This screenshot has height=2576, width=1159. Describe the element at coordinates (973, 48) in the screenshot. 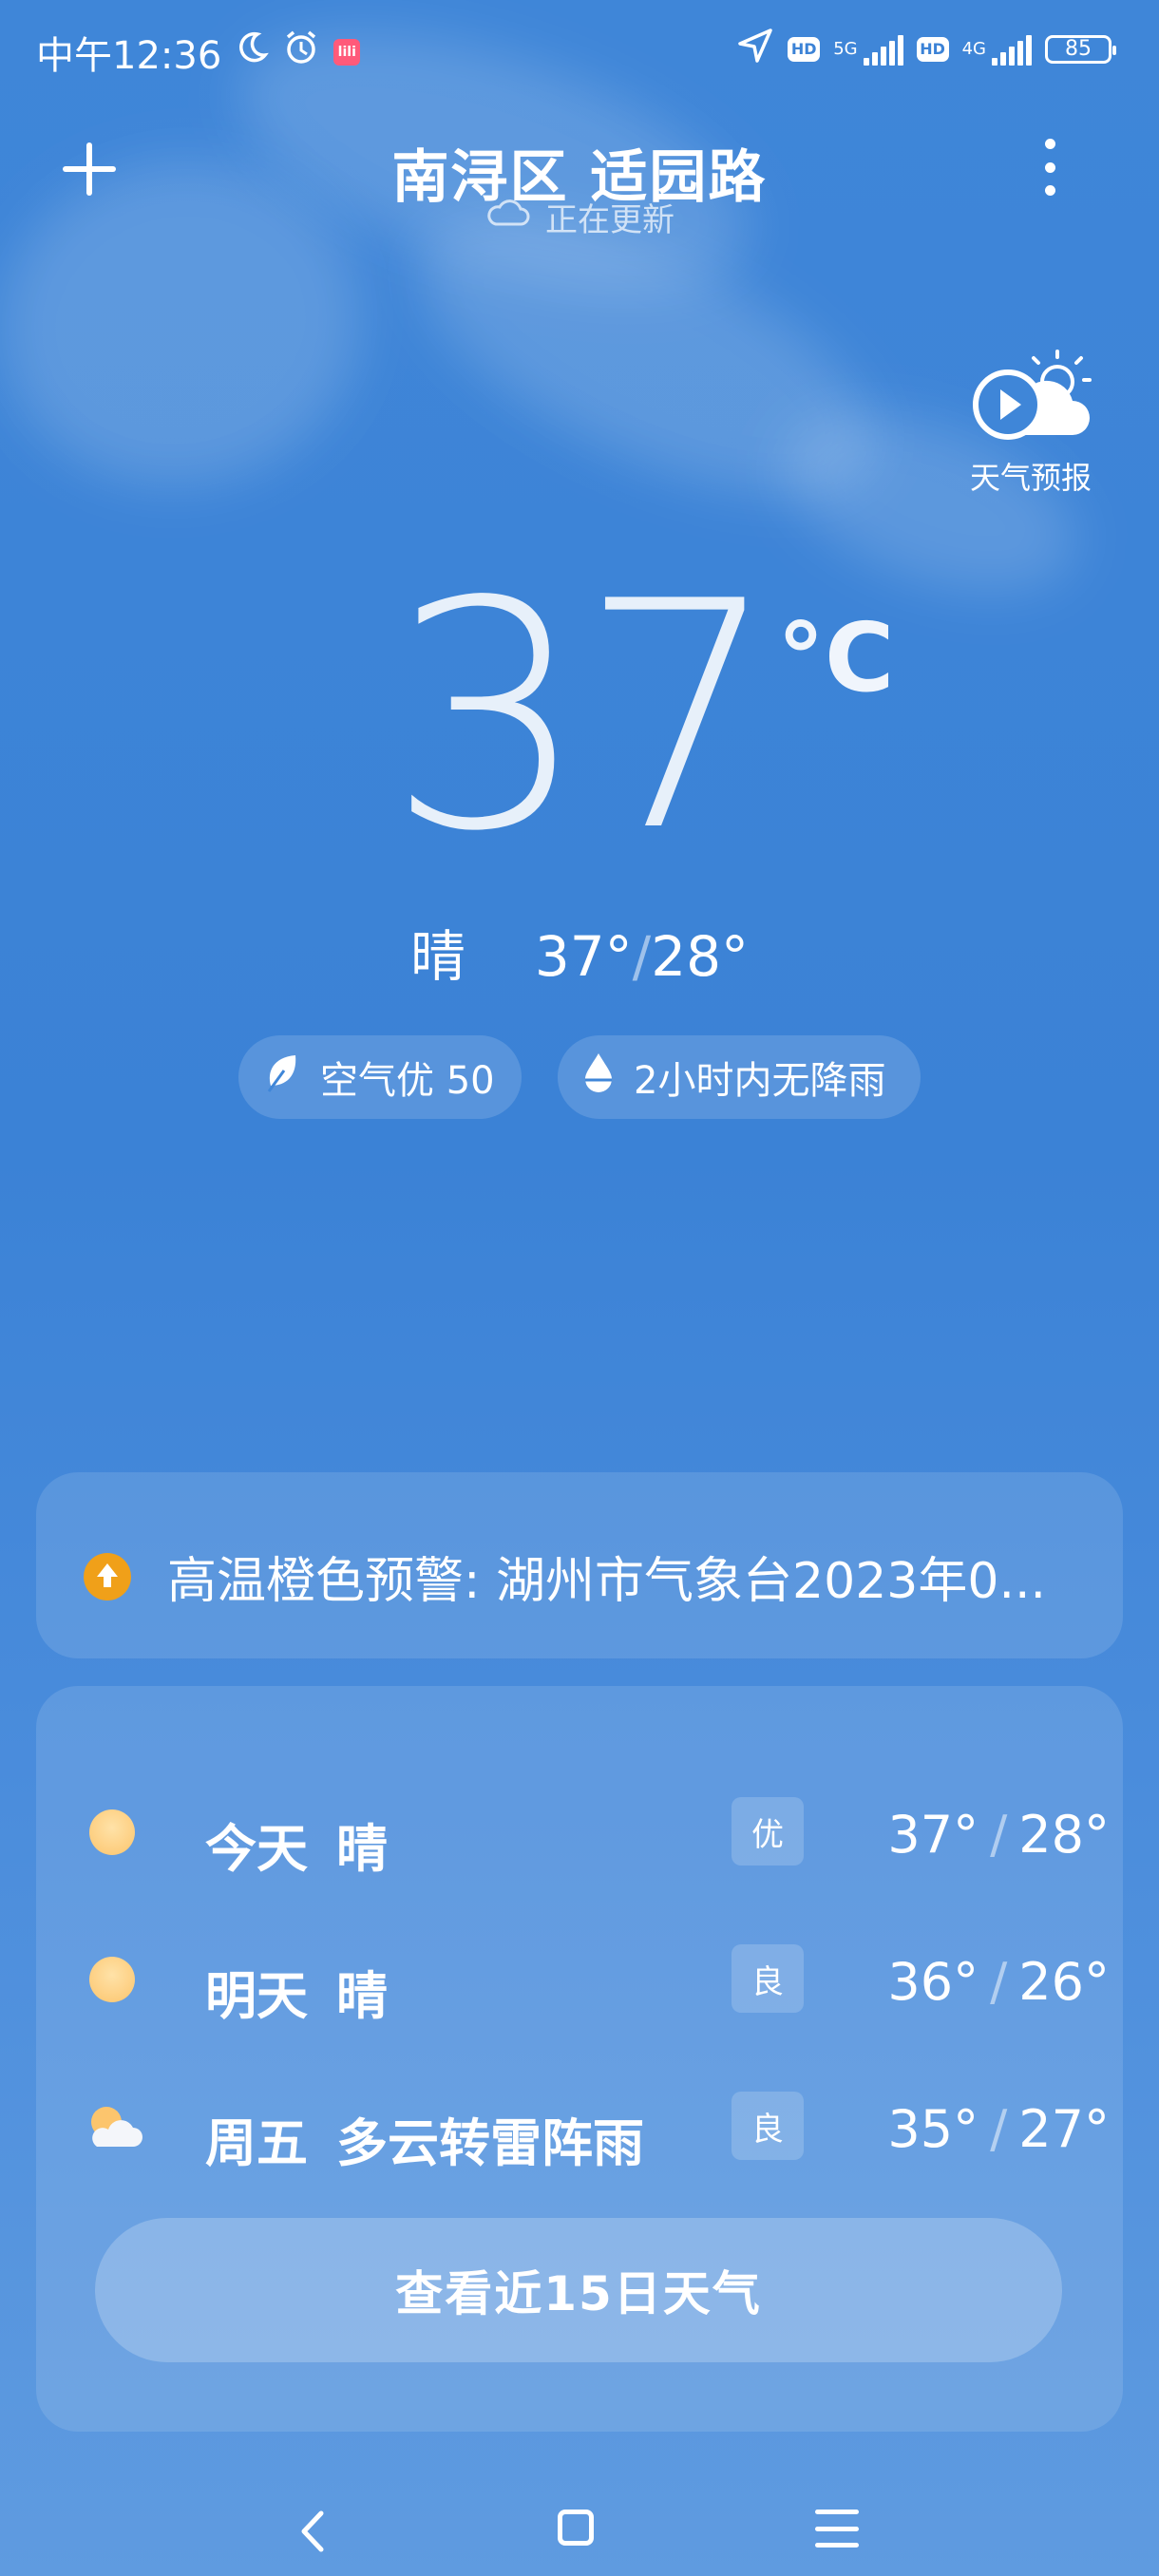

I see `network-type-4g: 4G` at that location.